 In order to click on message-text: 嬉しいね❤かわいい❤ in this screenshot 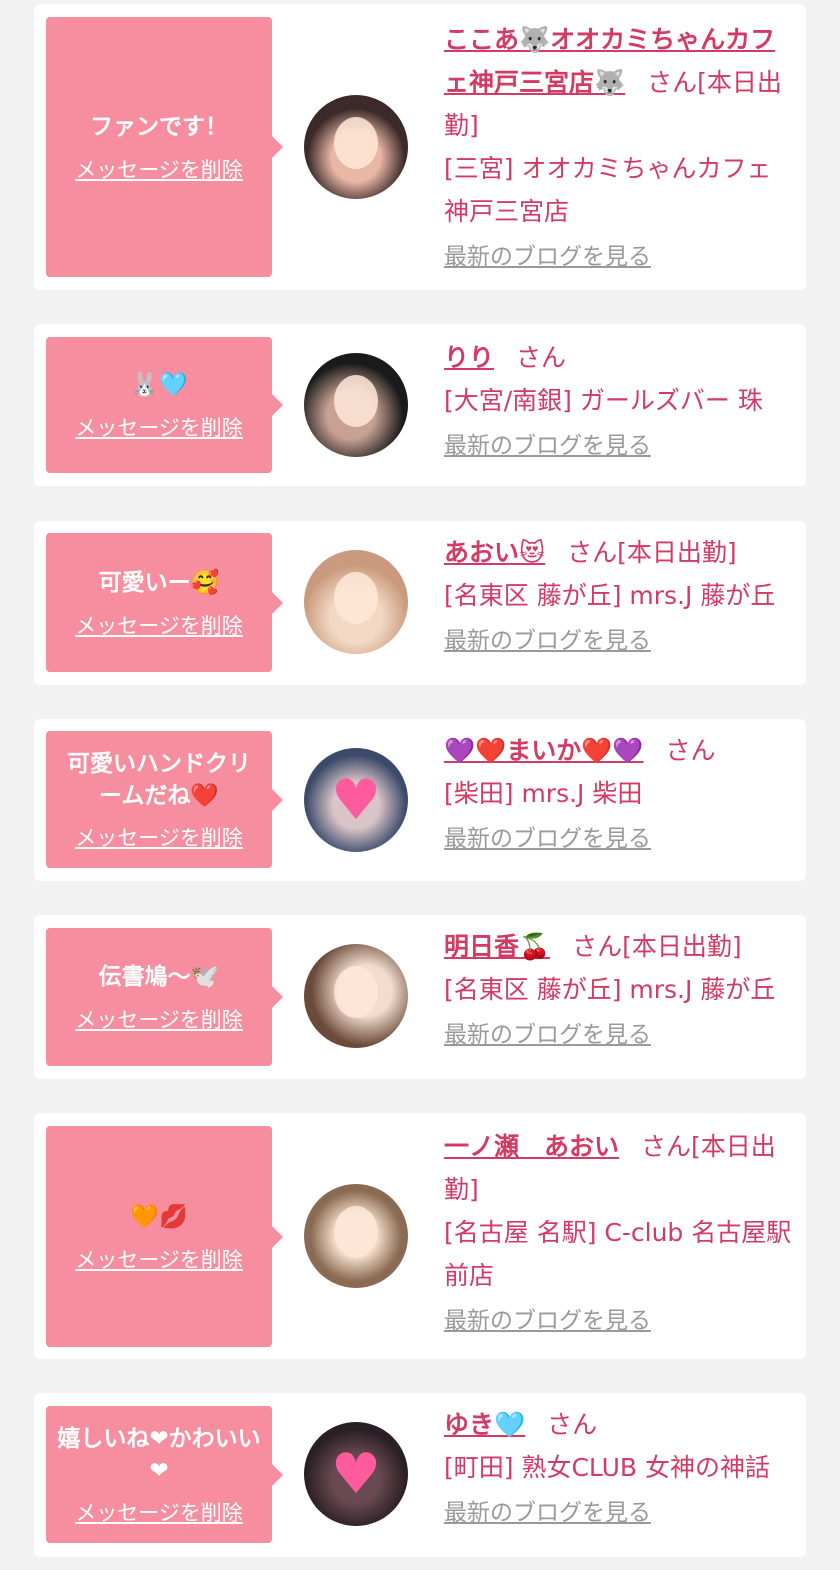, I will do `click(159, 1454)`.